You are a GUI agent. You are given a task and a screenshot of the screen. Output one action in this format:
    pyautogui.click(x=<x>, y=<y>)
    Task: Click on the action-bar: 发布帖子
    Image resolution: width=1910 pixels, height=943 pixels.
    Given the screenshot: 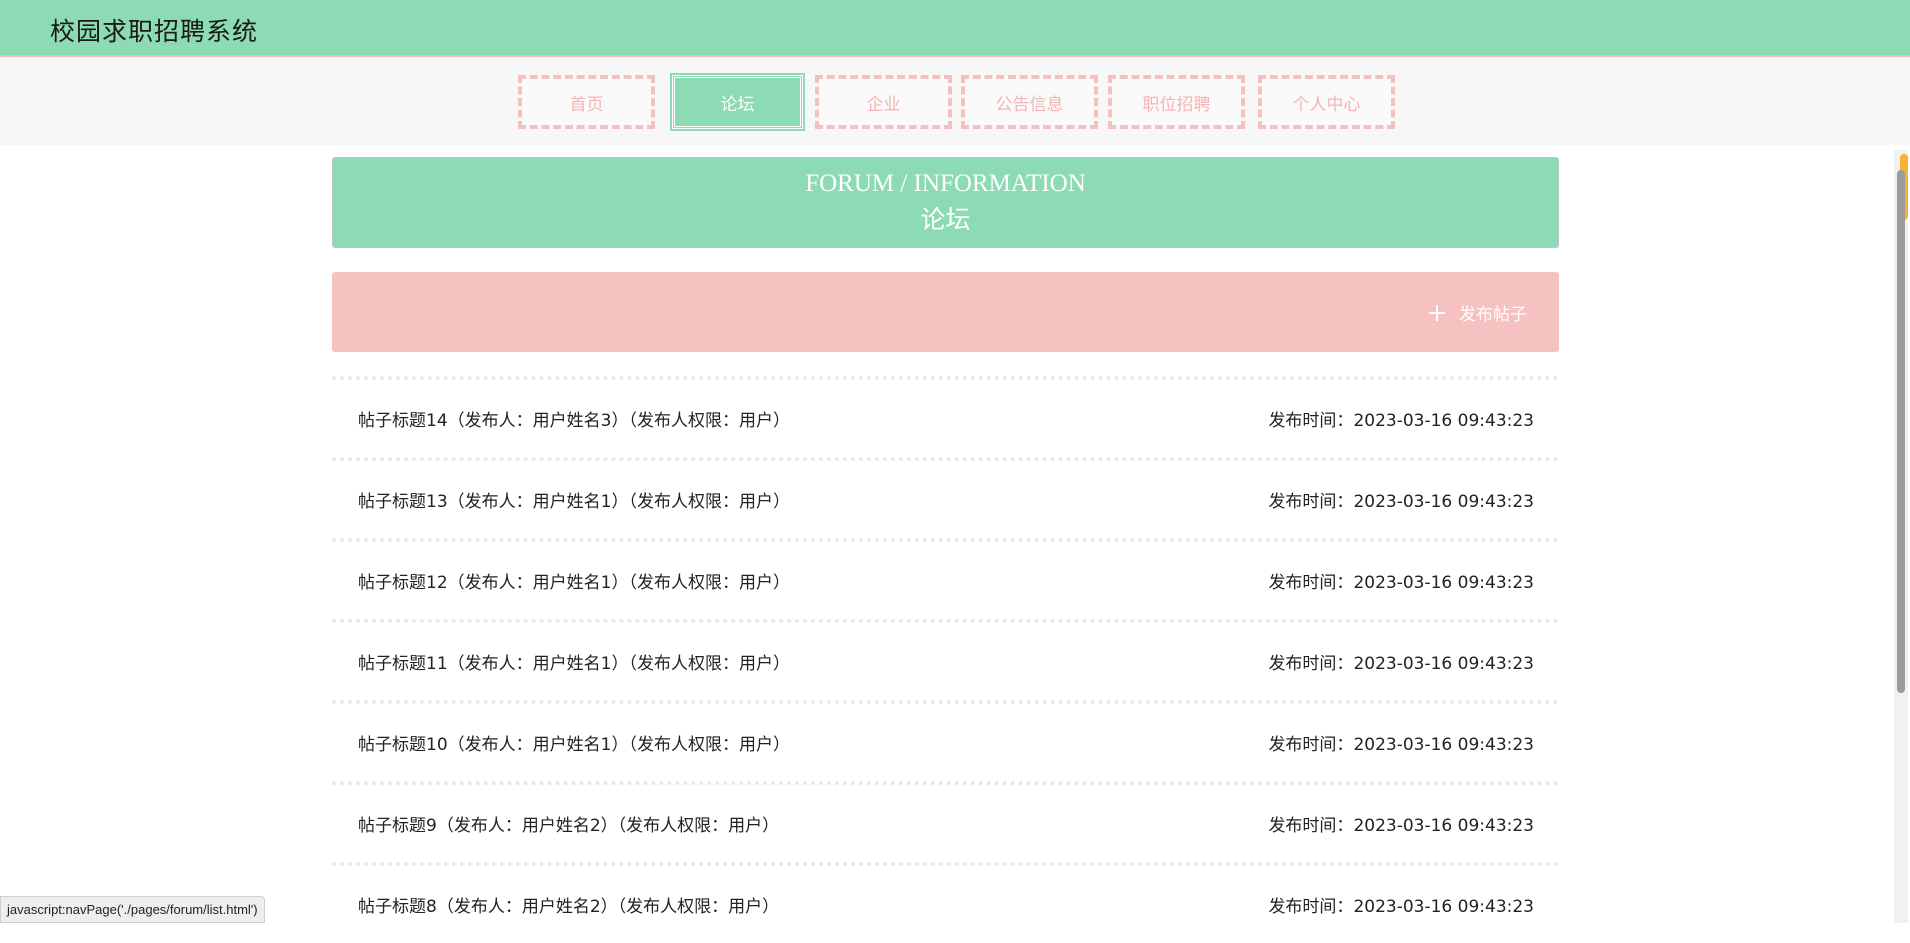 What is the action you would take?
    pyautogui.click(x=945, y=312)
    